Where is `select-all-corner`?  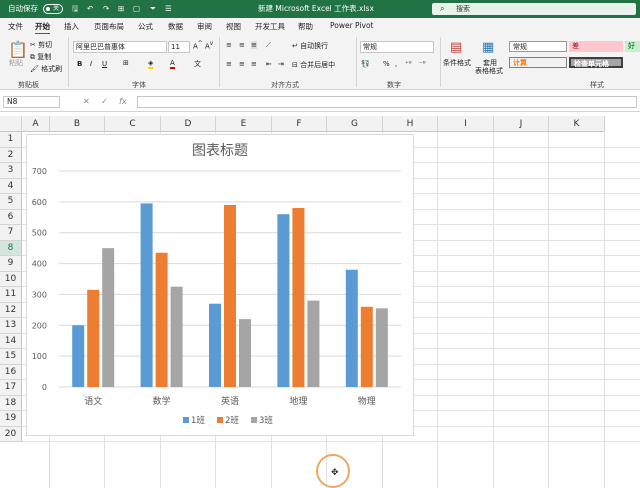
select-all-corner is located at coordinates (11, 124).